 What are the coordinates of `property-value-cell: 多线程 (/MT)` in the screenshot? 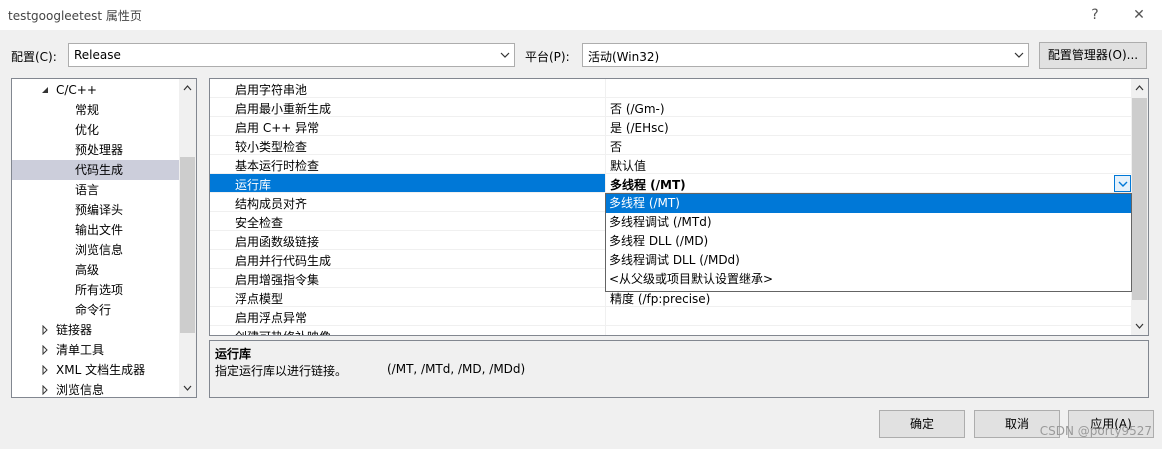 It's located at (869, 183).